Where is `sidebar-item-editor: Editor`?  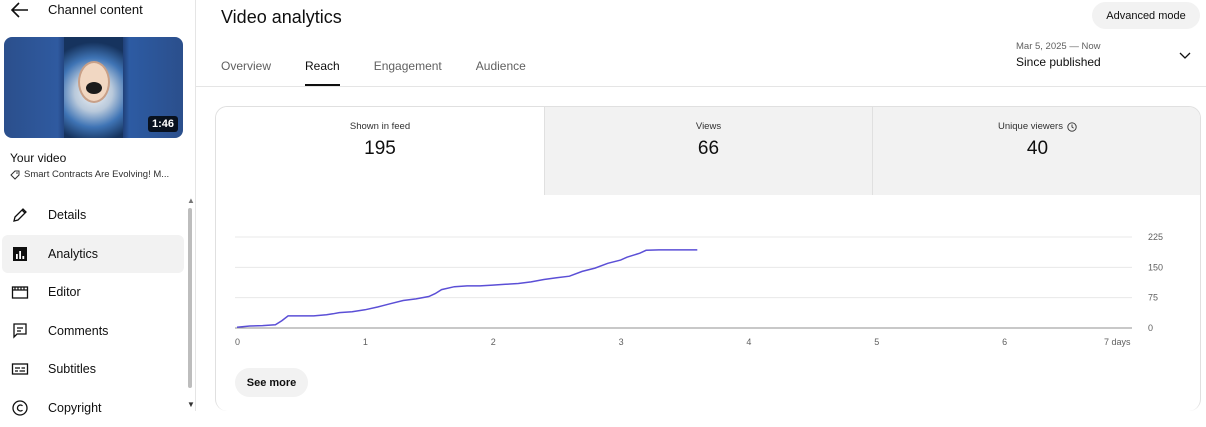
sidebar-item-editor: Editor is located at coordinates (94, 292).